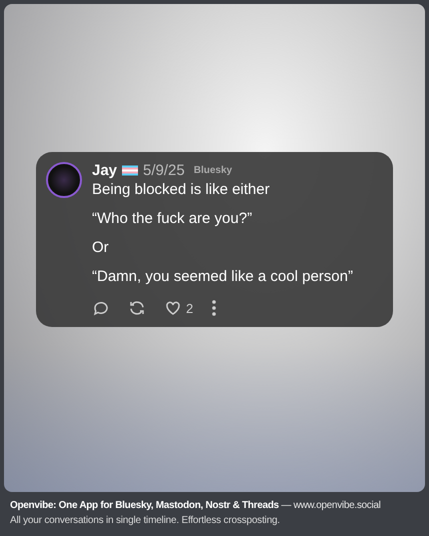 Image resolution: width=429 pixels, height=536 pixels. Describe the element at coordinates (105, 170) in the screenshot. I see `author-name: Jay` at that location.